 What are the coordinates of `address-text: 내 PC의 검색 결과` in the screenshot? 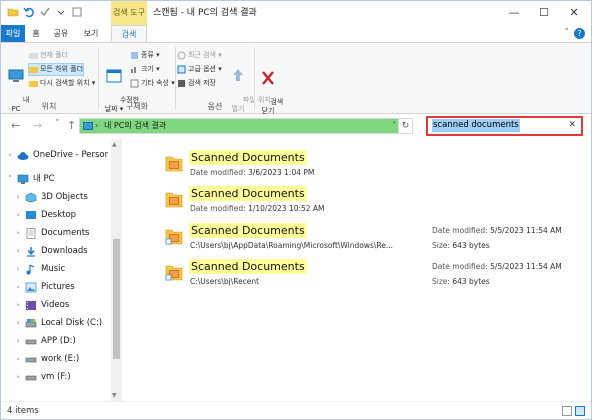 It's located at (135, 125).